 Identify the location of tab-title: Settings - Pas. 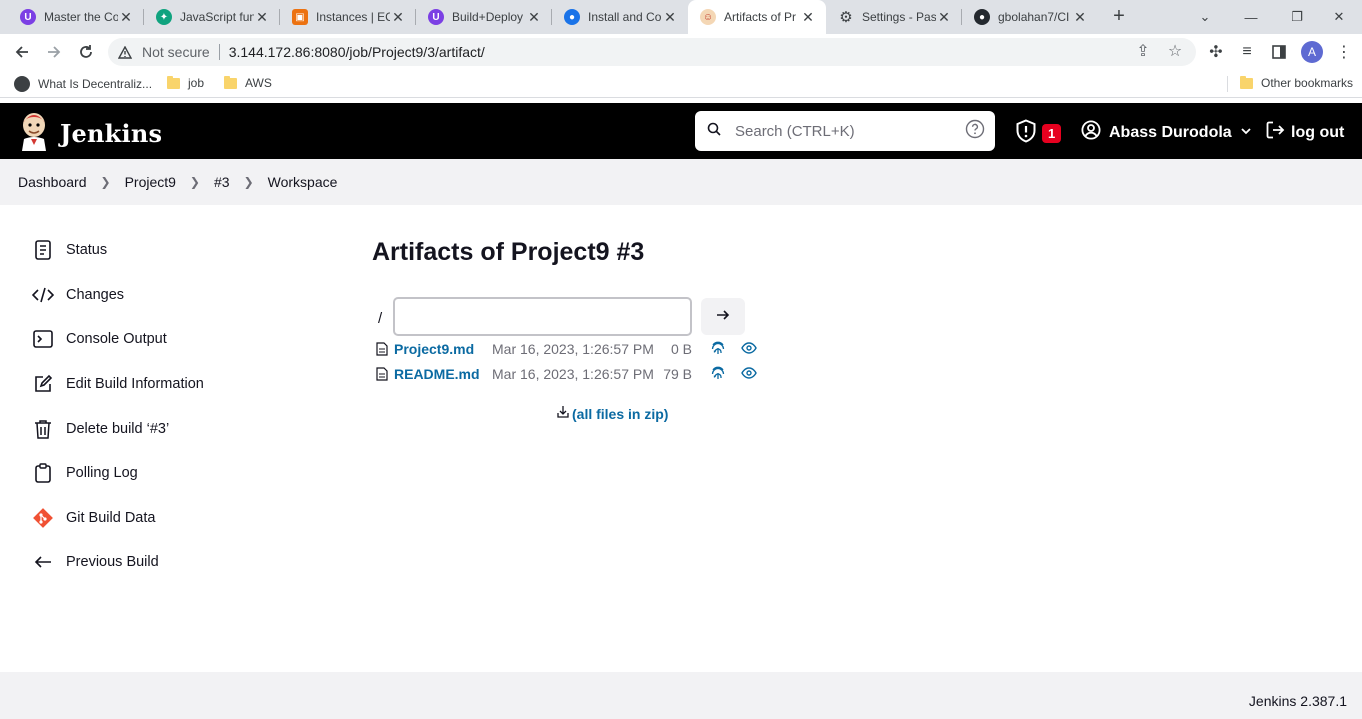
(899, 17).